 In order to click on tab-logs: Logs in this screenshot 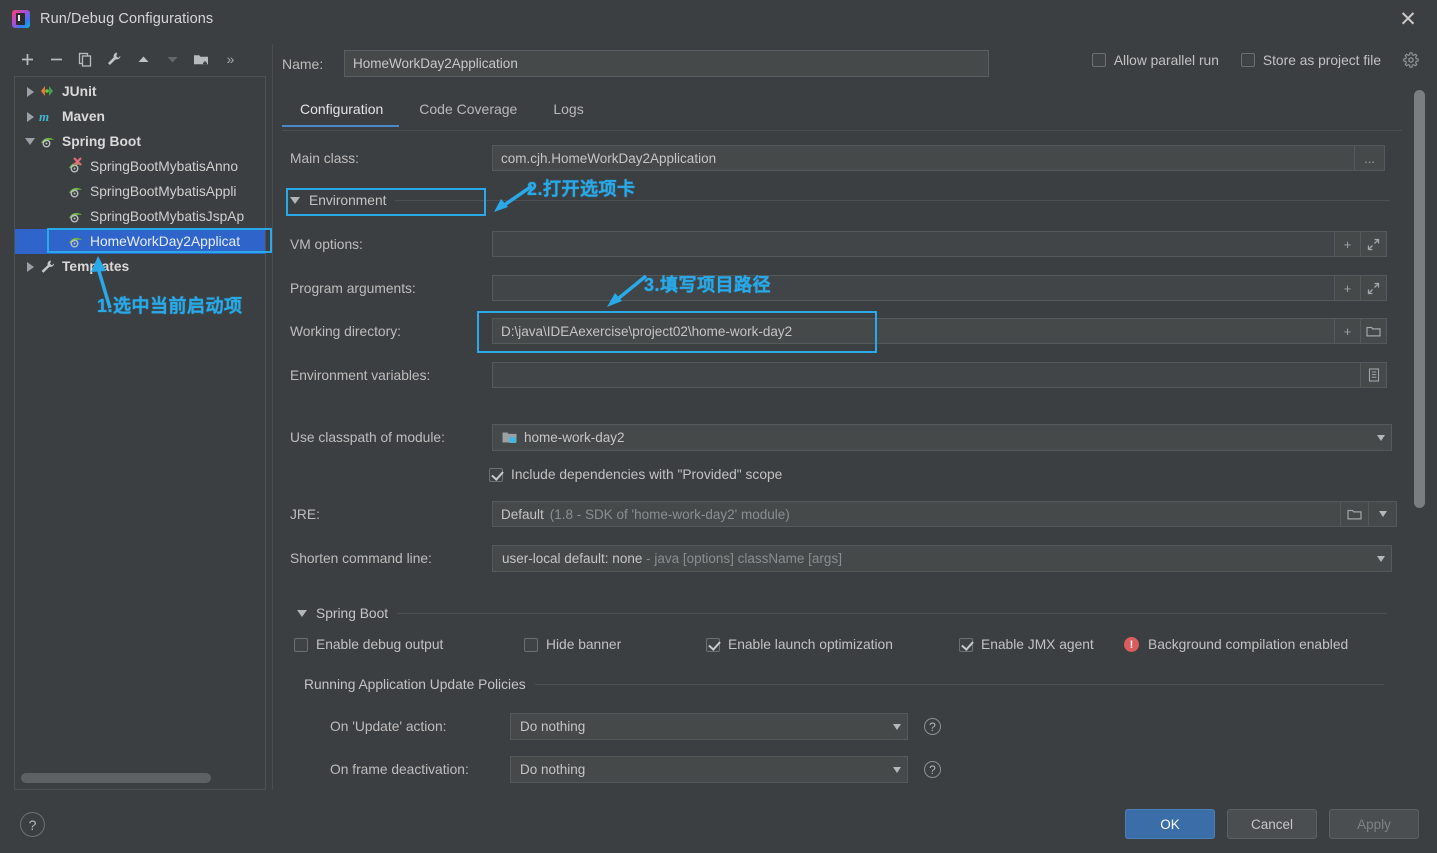, I will do `click(568, 112)`.